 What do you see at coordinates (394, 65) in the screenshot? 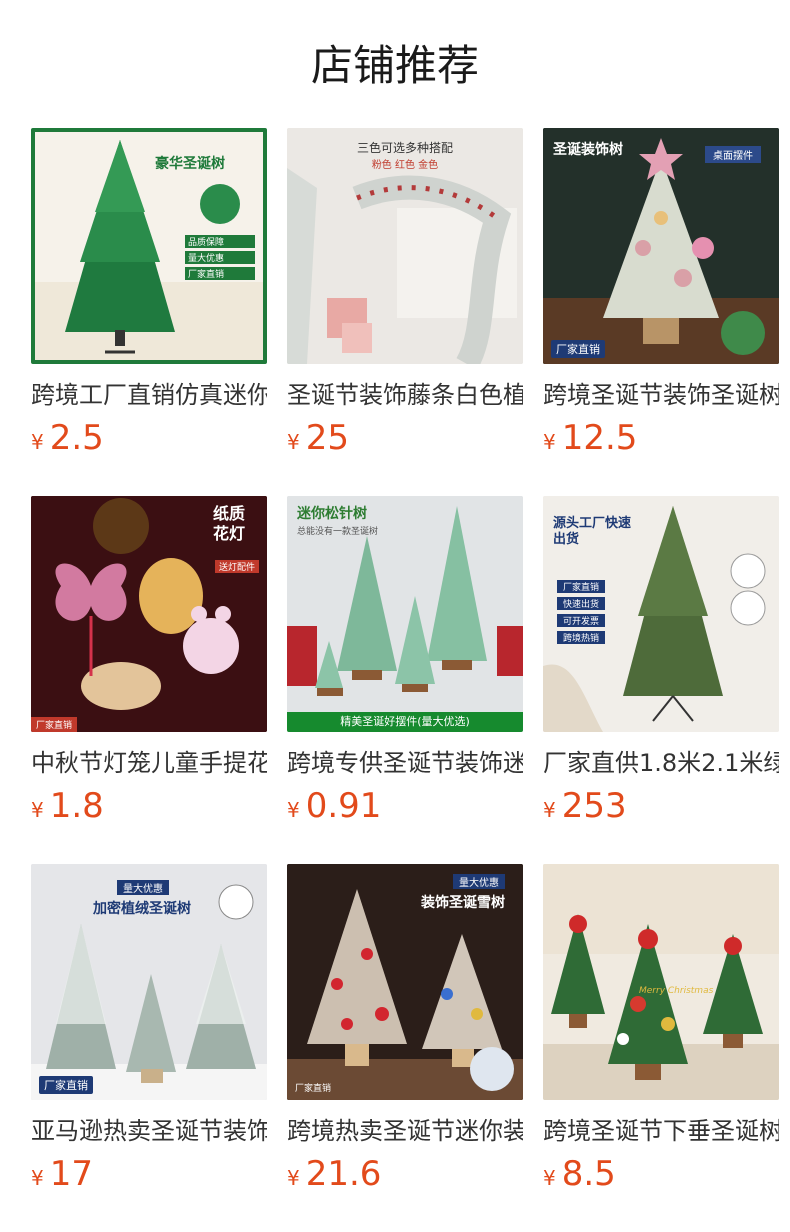
I see `page-title: 店铺推荐` at bounding box center [394, 65].